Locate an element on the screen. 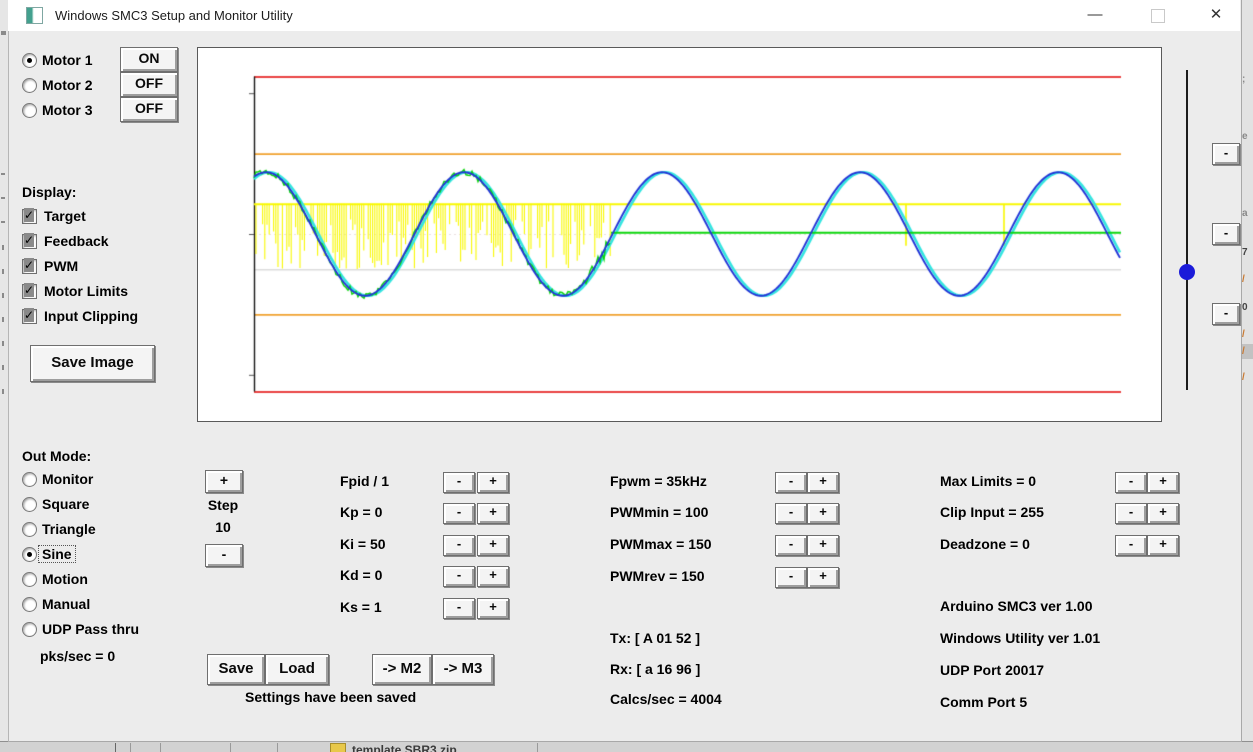  checkbox-input-clipping-label: Input Clipping is located at coordinates (91, 316).